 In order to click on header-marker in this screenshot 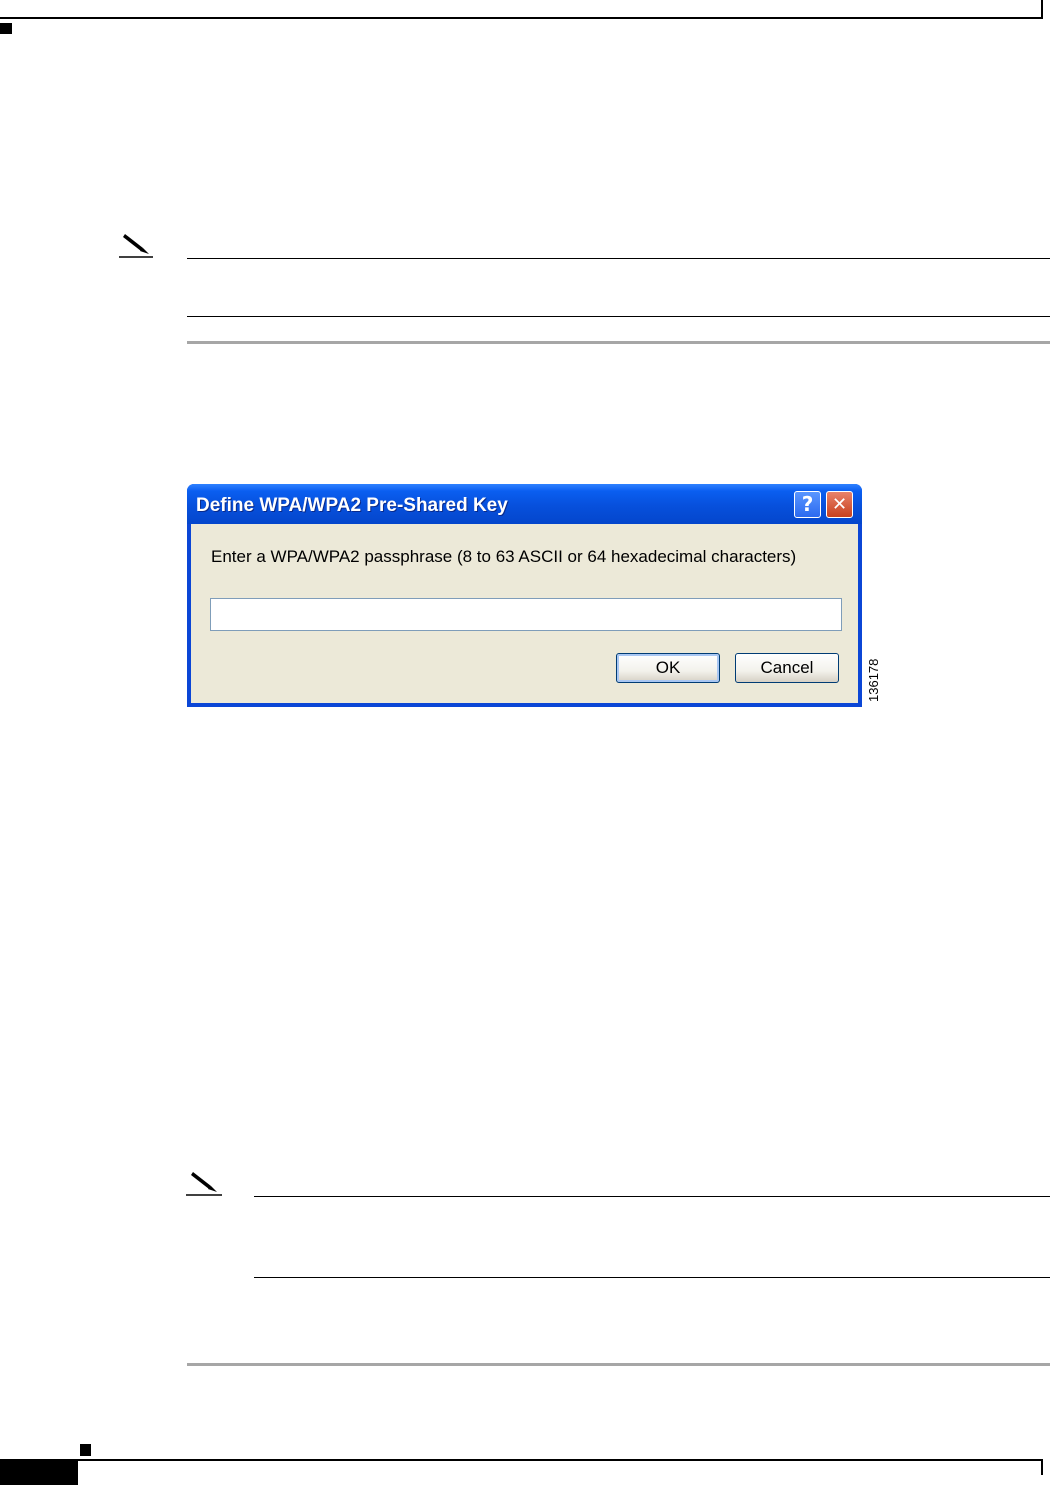, I will do `click(6, 28)`.